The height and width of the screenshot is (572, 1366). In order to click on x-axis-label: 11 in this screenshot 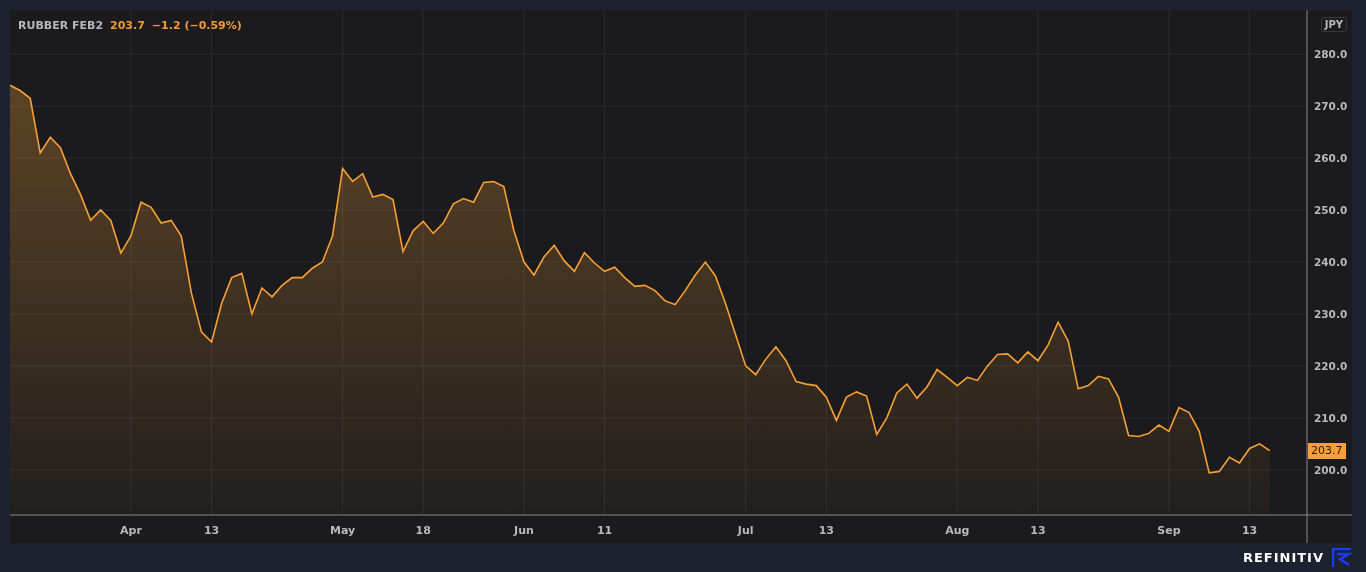, I will do `click(604, 530)`.